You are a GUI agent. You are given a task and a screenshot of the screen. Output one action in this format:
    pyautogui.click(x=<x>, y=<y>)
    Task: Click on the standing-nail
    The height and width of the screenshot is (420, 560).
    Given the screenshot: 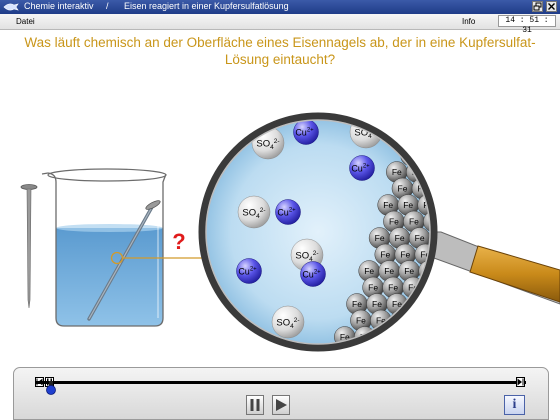 What is the action you would take?
    pyautogui.click(x=29, y=246)
    